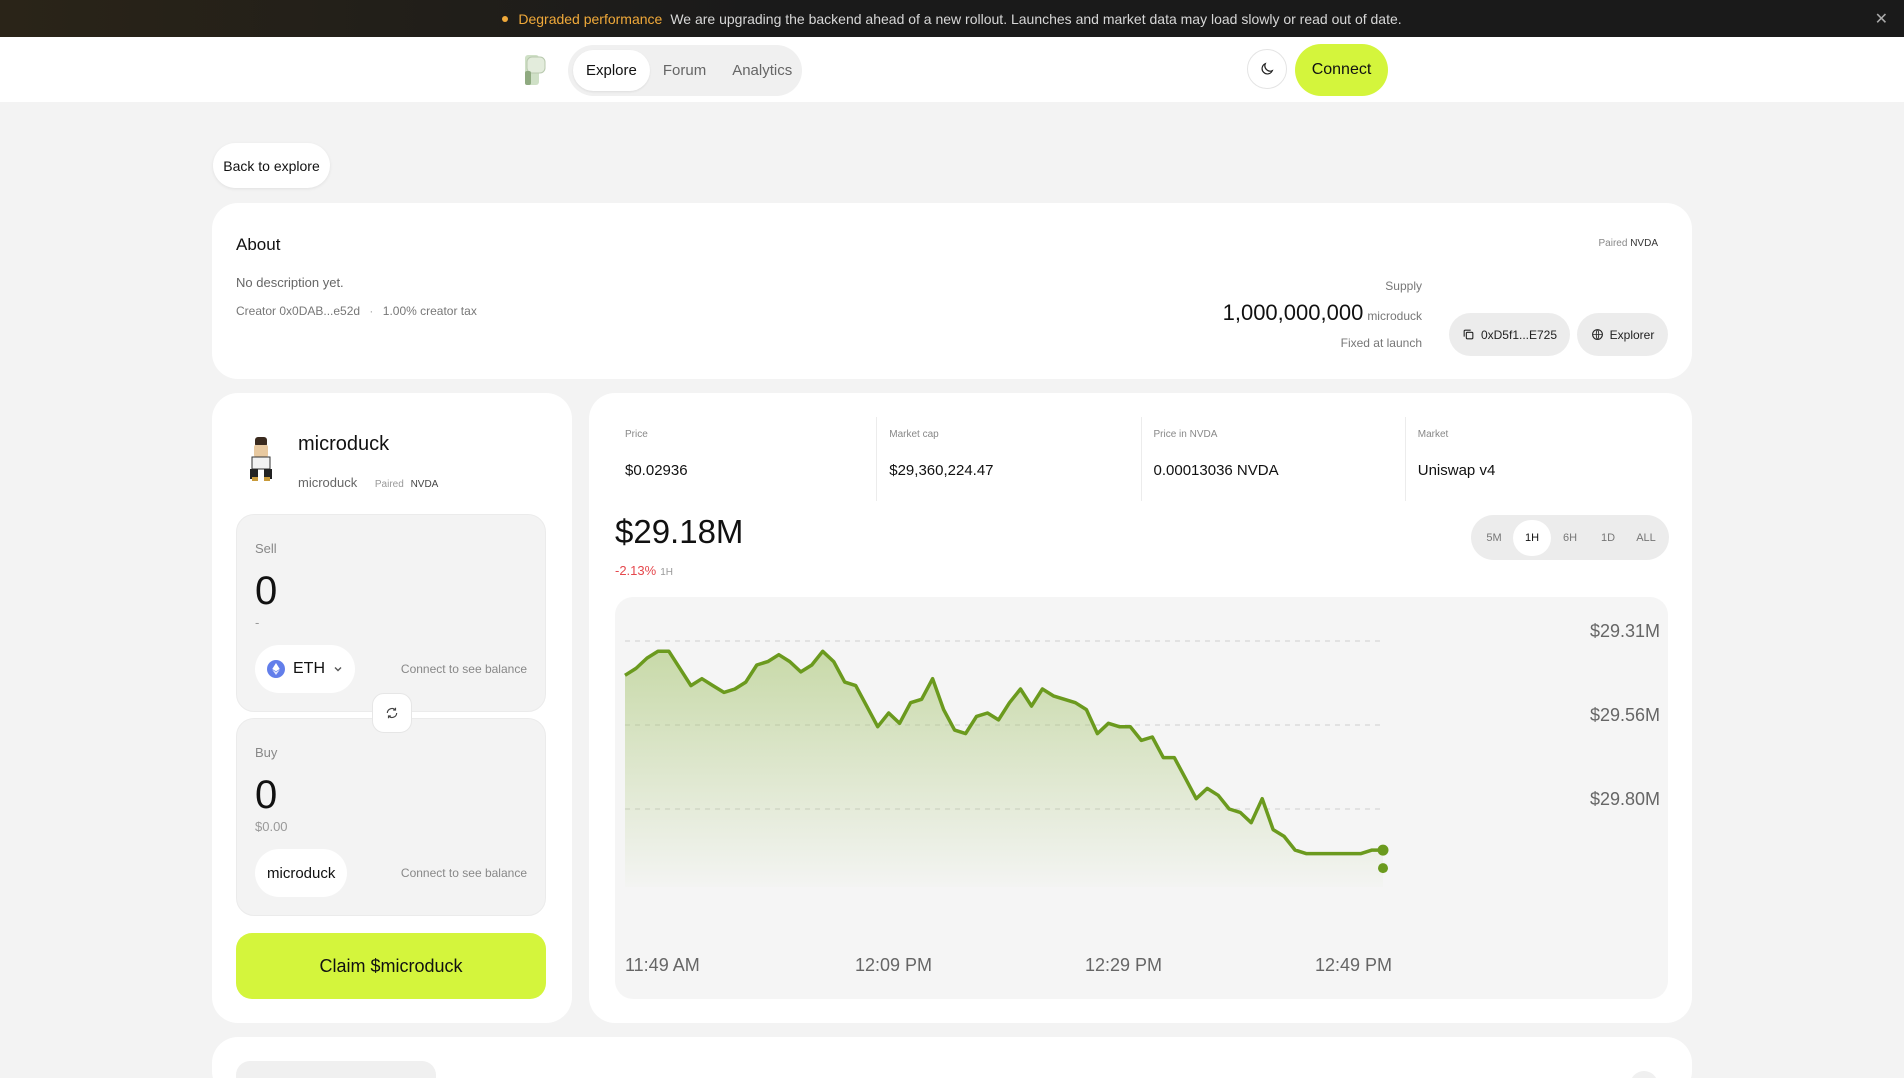  What do you see at coordinates (1624, 631) in the screenshot?
I see `y-tick-label: $29.31M` at bounding box center [1624, 631].